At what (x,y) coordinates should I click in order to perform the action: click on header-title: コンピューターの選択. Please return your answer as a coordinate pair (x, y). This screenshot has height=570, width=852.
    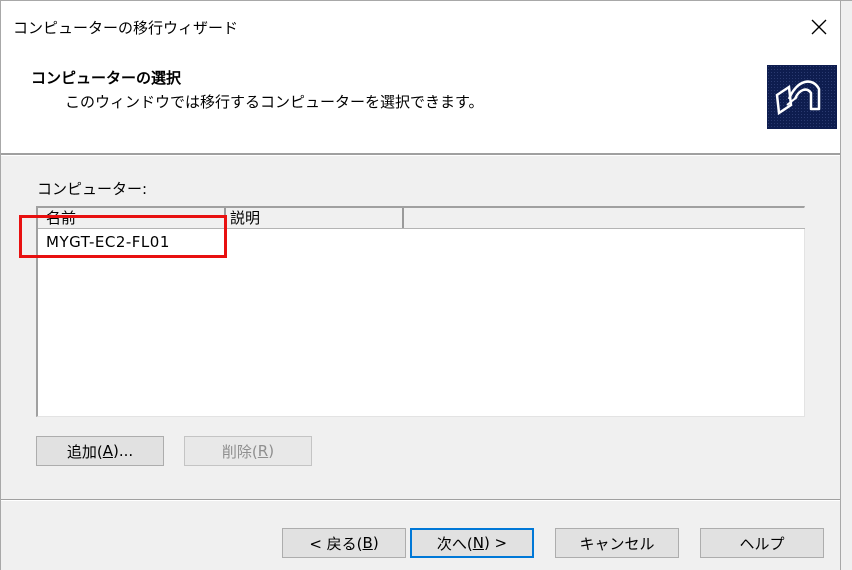
    Looking at the image, I should click on (106, 78).